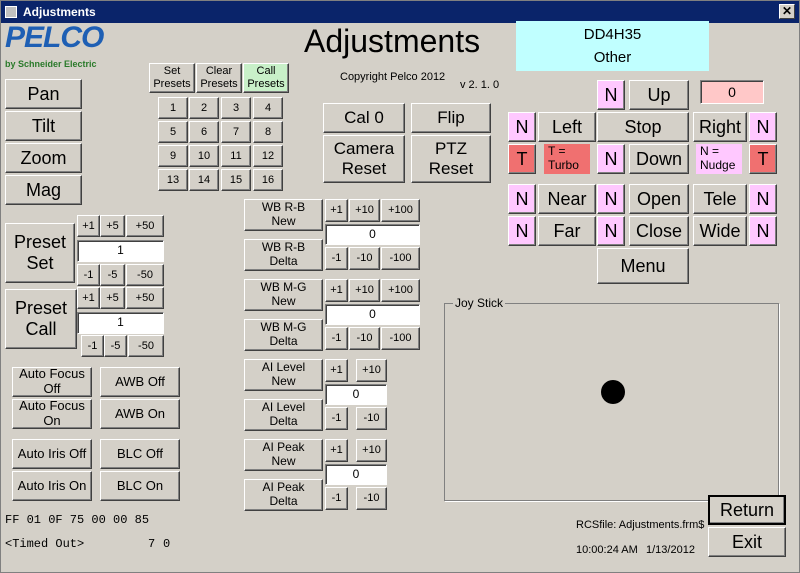  I want to click on preset-number-13-button: 13, so click(173, 180).